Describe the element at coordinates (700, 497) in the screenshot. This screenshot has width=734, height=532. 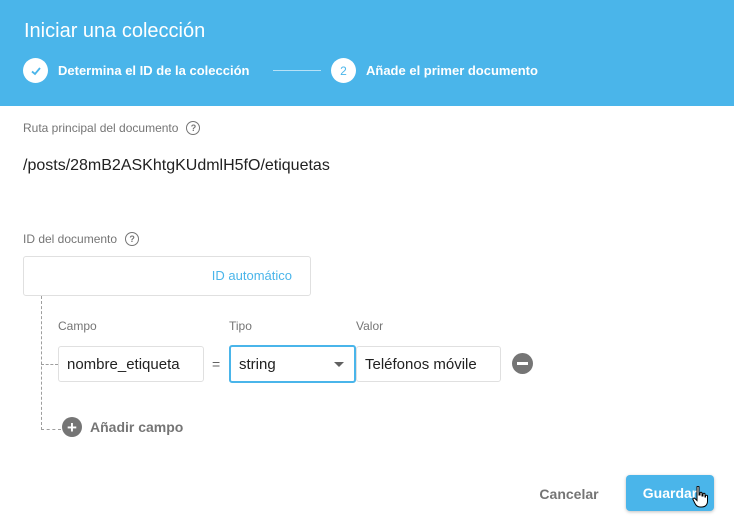
I see `hand-pointer-icon` at that location.